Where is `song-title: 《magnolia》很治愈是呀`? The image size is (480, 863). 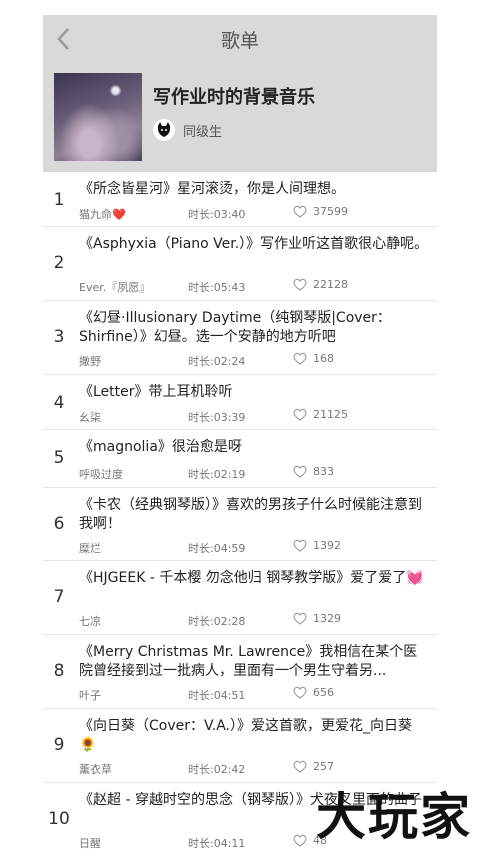
song-title: 《magnolia》很治愈是呀 is located at coordinates (160, 447).